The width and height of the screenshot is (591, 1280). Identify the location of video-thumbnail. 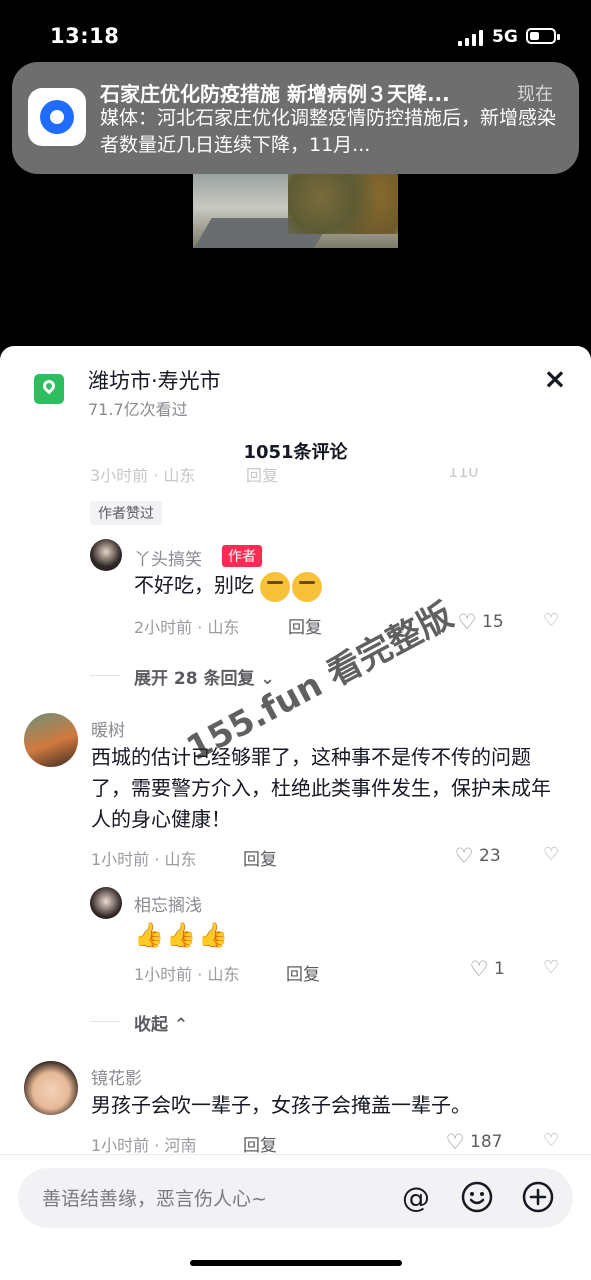
(295, 211).